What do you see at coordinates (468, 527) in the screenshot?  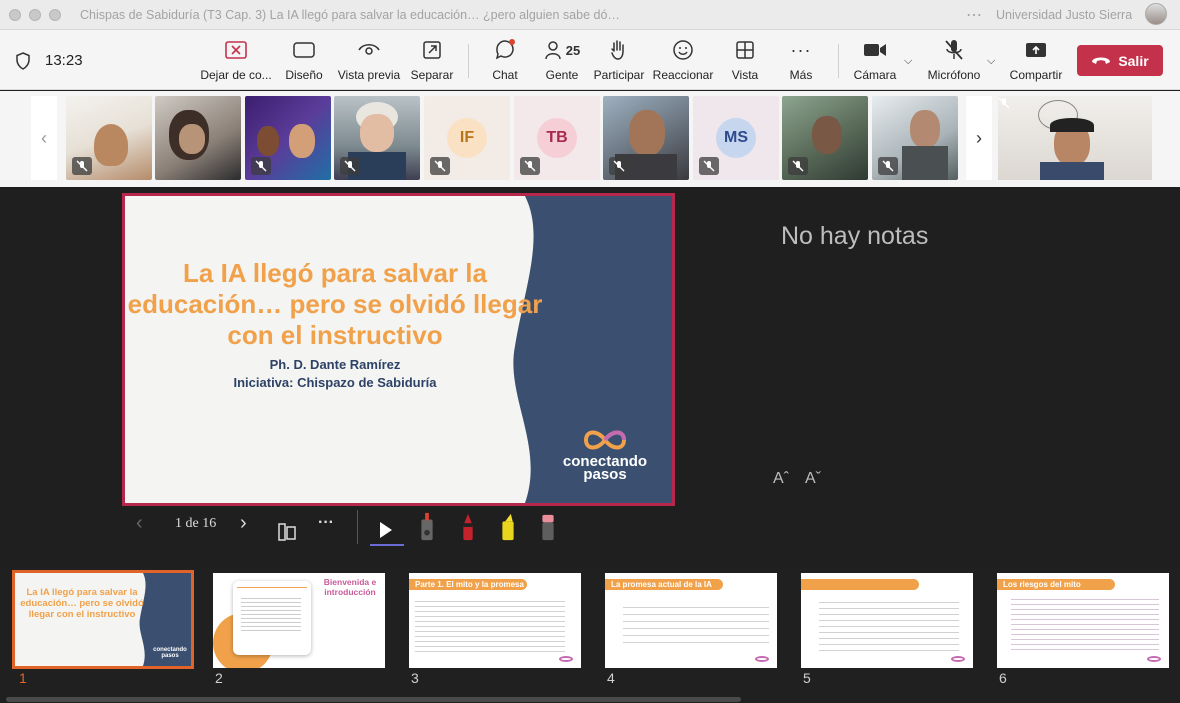 I see `pen-tool-icon` at bounding box center [468, 527].